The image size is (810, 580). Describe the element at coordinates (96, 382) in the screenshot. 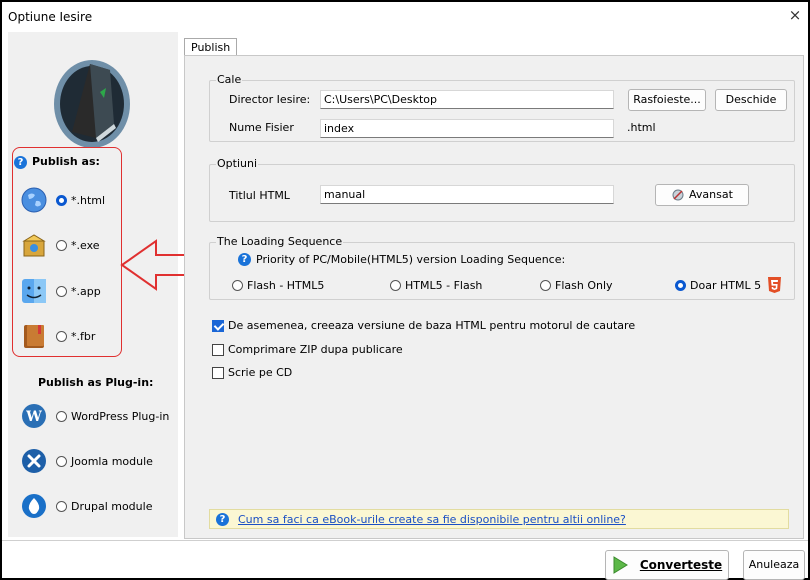

I see `plugin-header: Publish as Plug-in:` at that location.